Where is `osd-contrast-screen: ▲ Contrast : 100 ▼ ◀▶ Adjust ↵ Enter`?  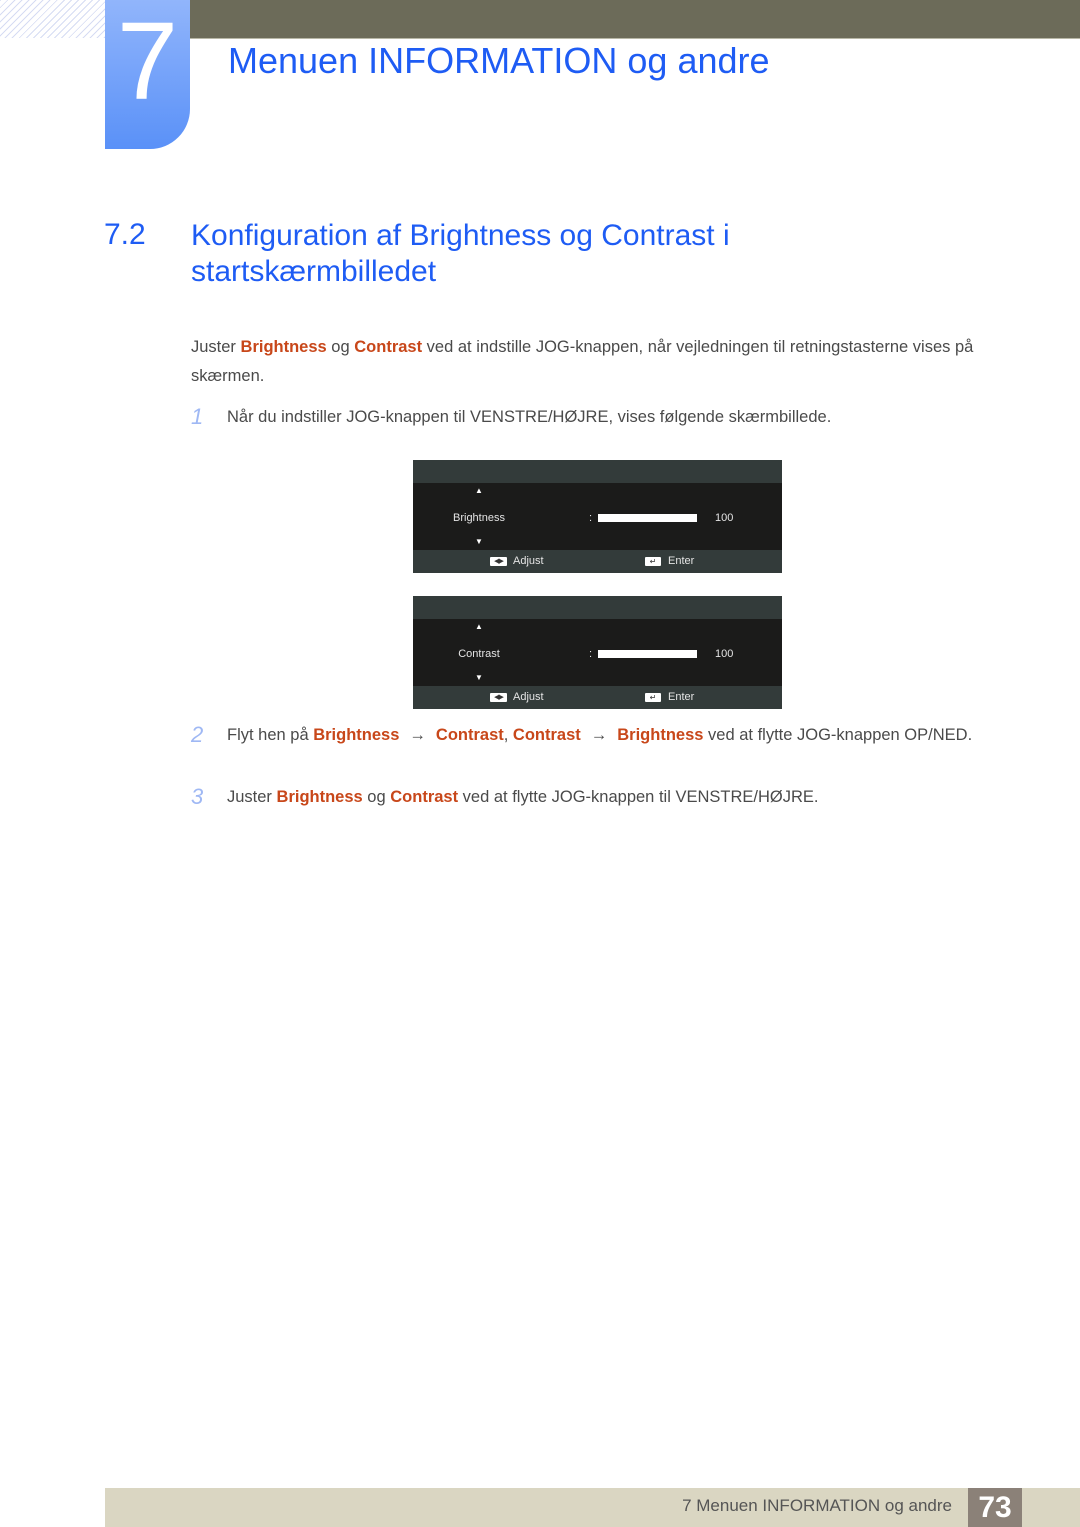
osd-contrast-screen: ▲ Contrast : 100 ▼ ◀▶ Adjust ↵ Enter is located at coordinates (597, 652).